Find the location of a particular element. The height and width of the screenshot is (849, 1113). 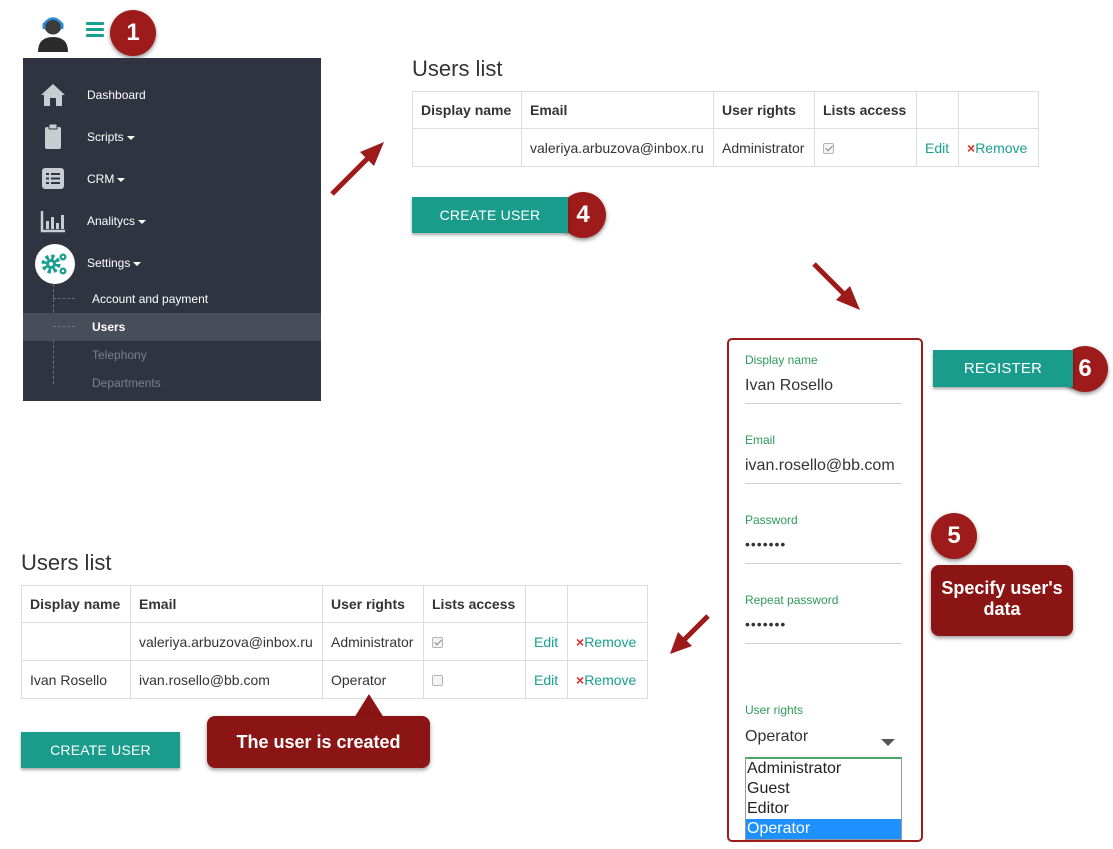

sidebar-subitem-label: Users is located at coordinates (109, 327).